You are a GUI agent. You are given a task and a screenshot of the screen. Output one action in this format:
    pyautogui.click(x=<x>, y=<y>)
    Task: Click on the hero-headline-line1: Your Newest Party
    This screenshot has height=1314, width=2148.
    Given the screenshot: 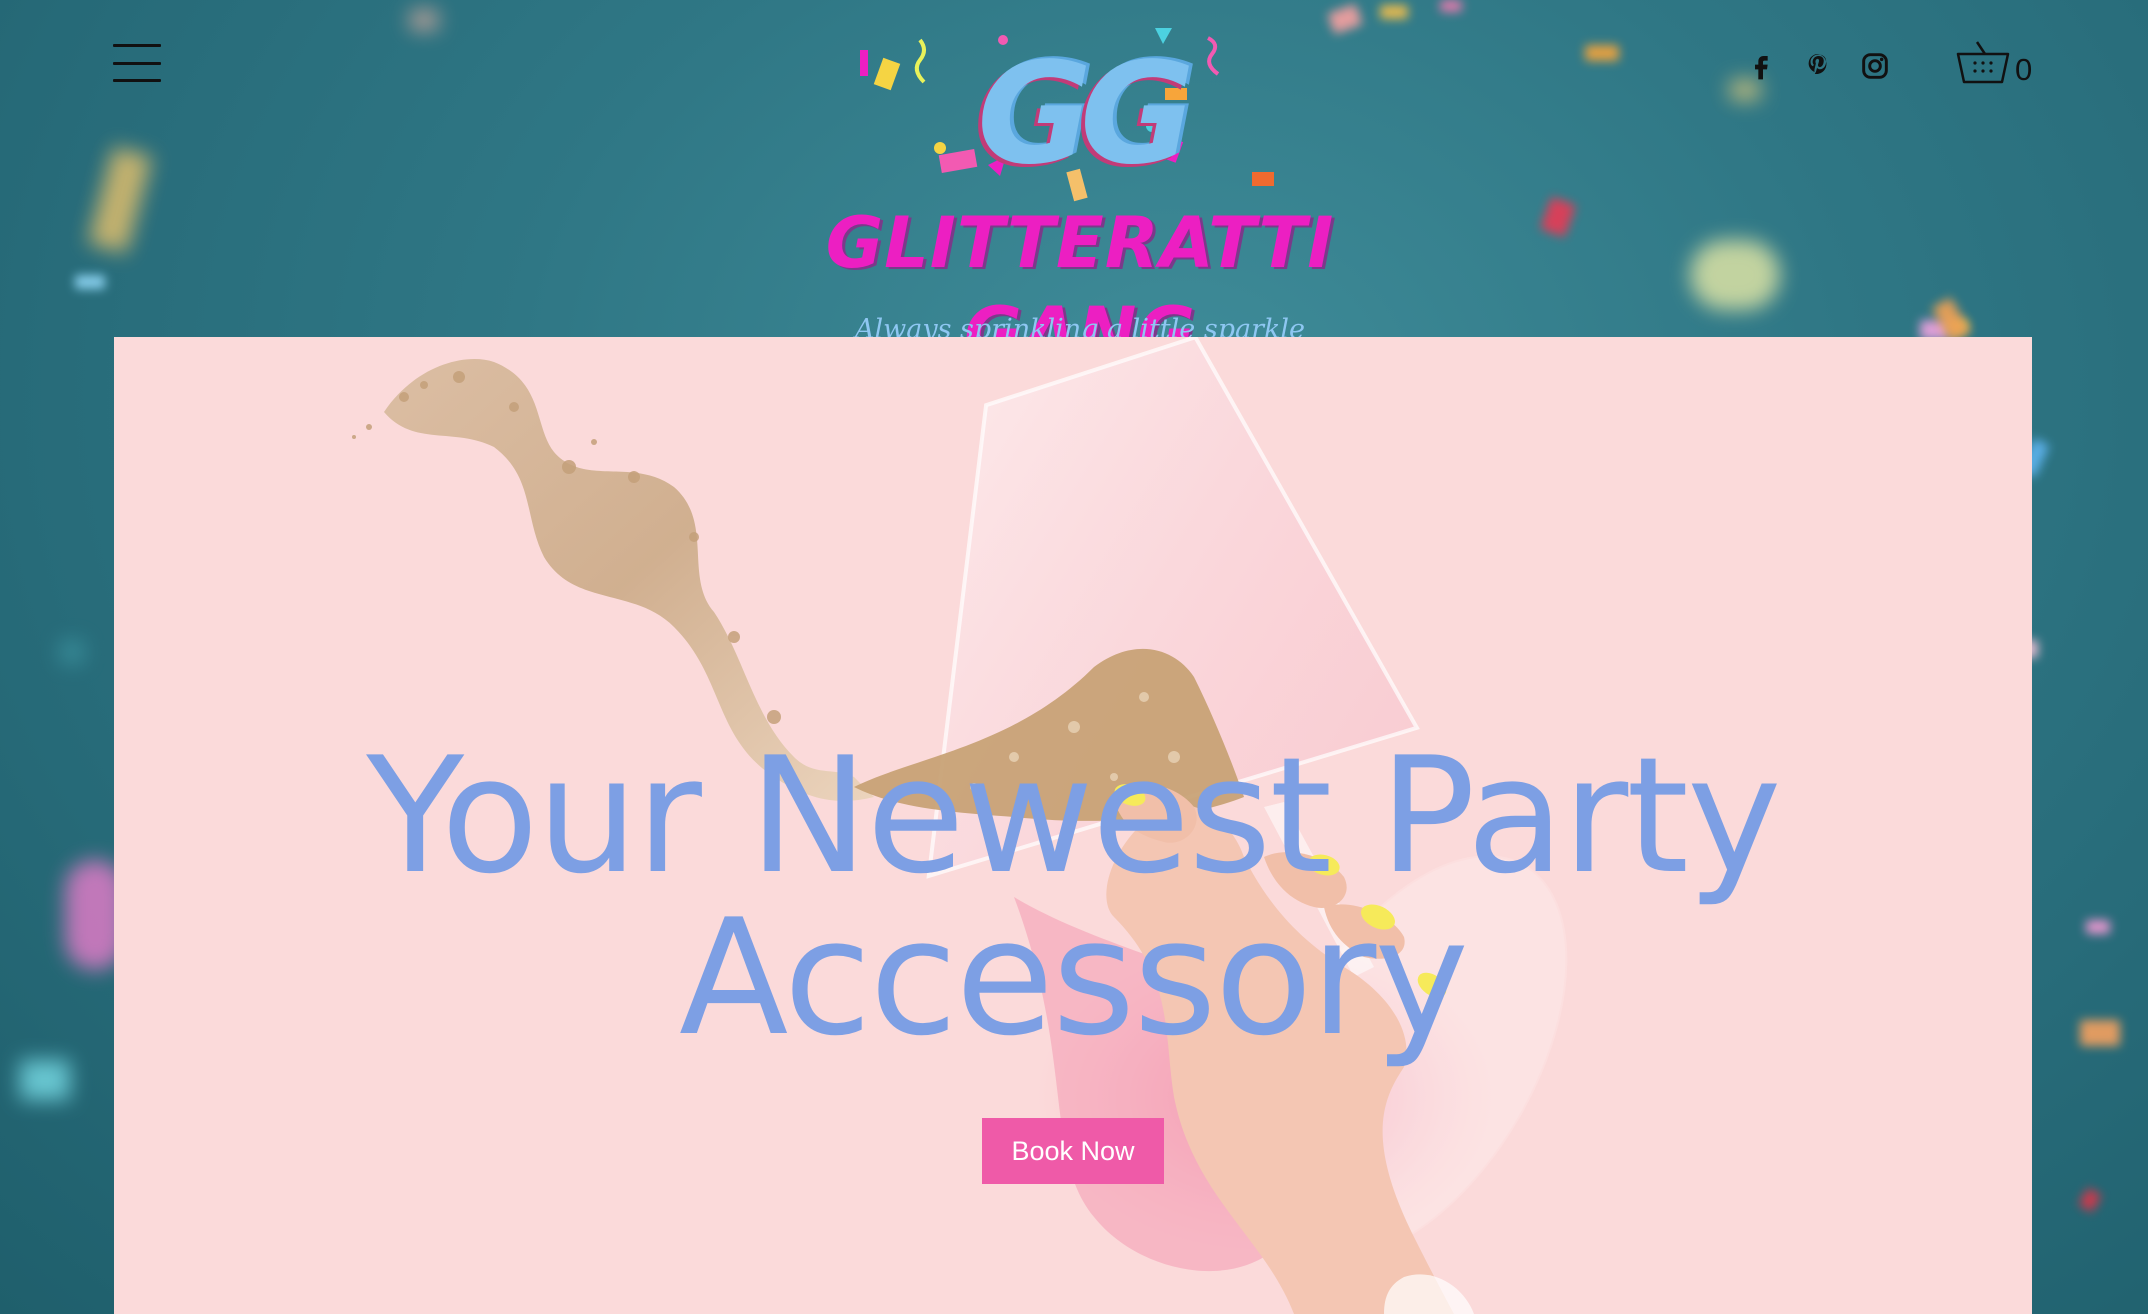 What is the action you would take?
    pyautogui.click(x=1073, y=815)
    